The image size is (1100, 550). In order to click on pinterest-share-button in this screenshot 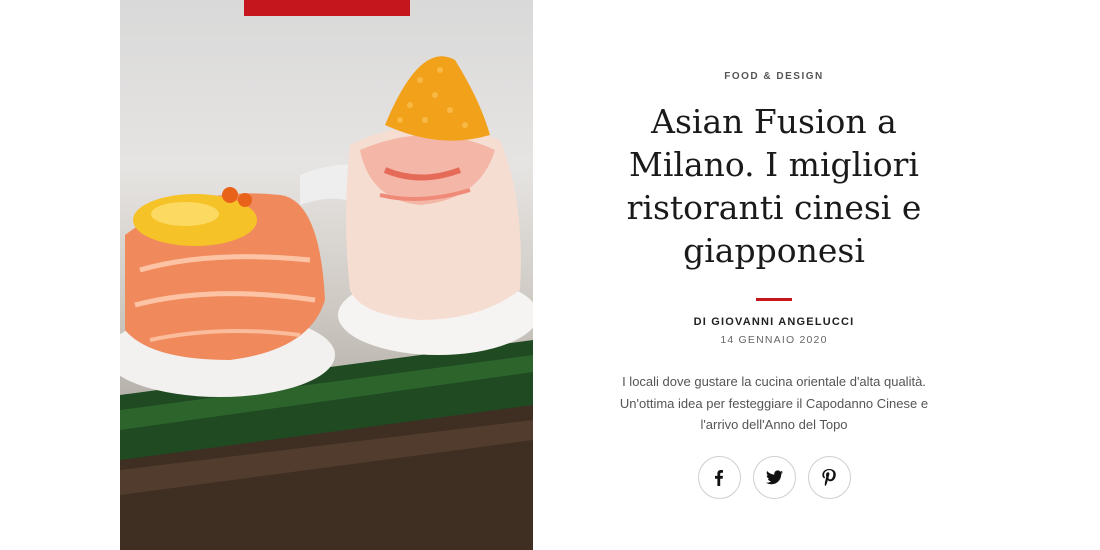, I will do `click(829, 477)`.